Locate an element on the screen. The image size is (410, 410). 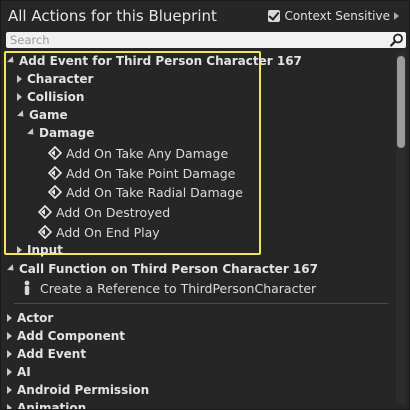
tree-category-label: Add Component is located at coordinates (71, 336).